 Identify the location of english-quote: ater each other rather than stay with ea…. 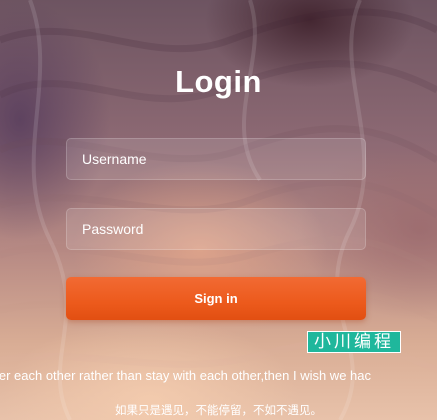
(185, 375).